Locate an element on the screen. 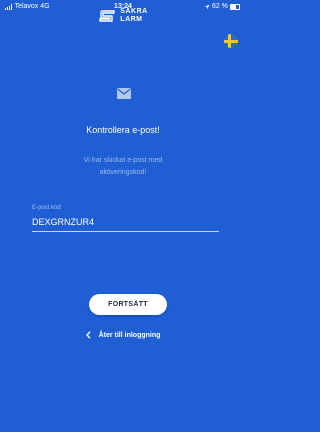 This screenshot has width=320, height=432. app-logo: SÄKRA LARM is located at coordinates (123, 15).